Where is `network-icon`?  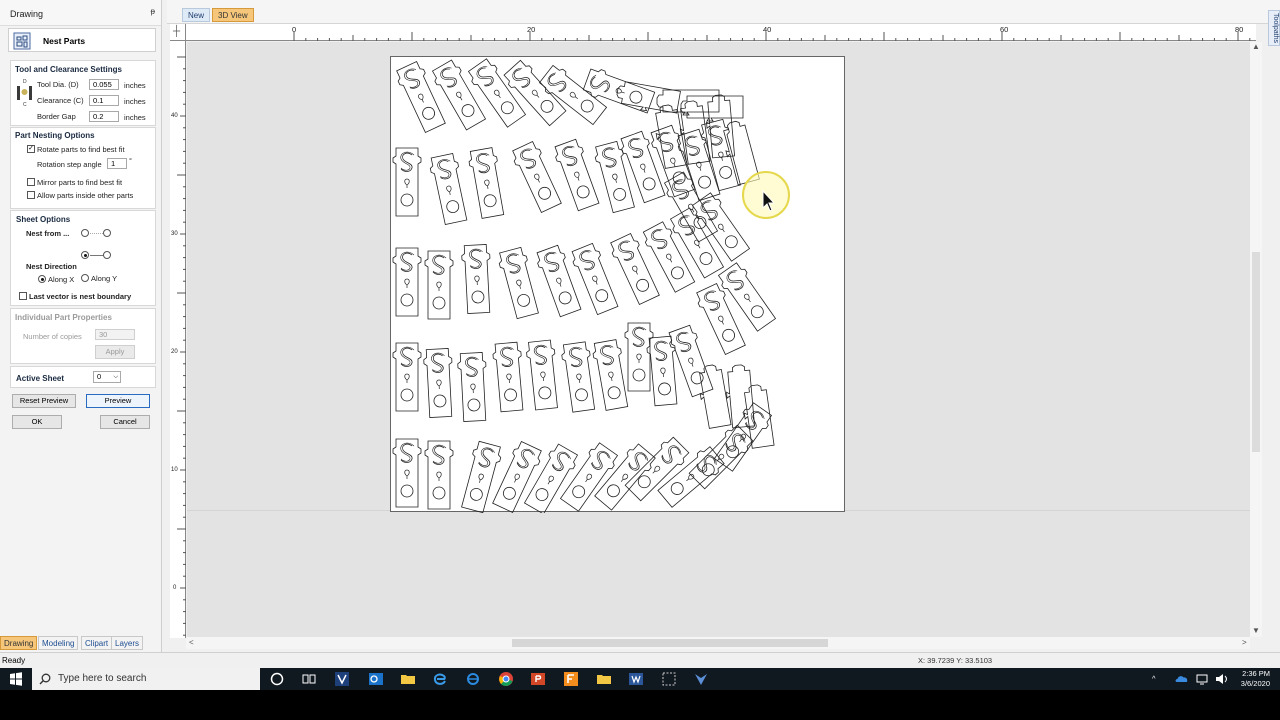
network-icon is located at coordinates (1202, 679).